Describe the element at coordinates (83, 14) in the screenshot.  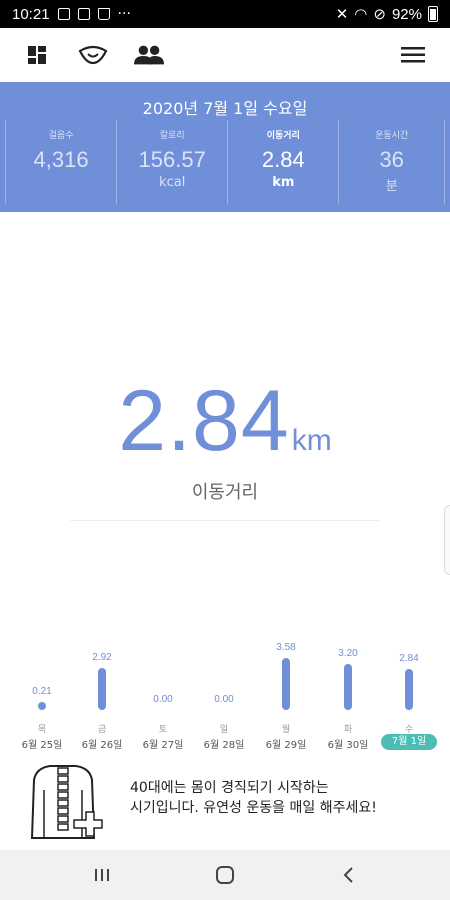
I see `news-icon` at that location.